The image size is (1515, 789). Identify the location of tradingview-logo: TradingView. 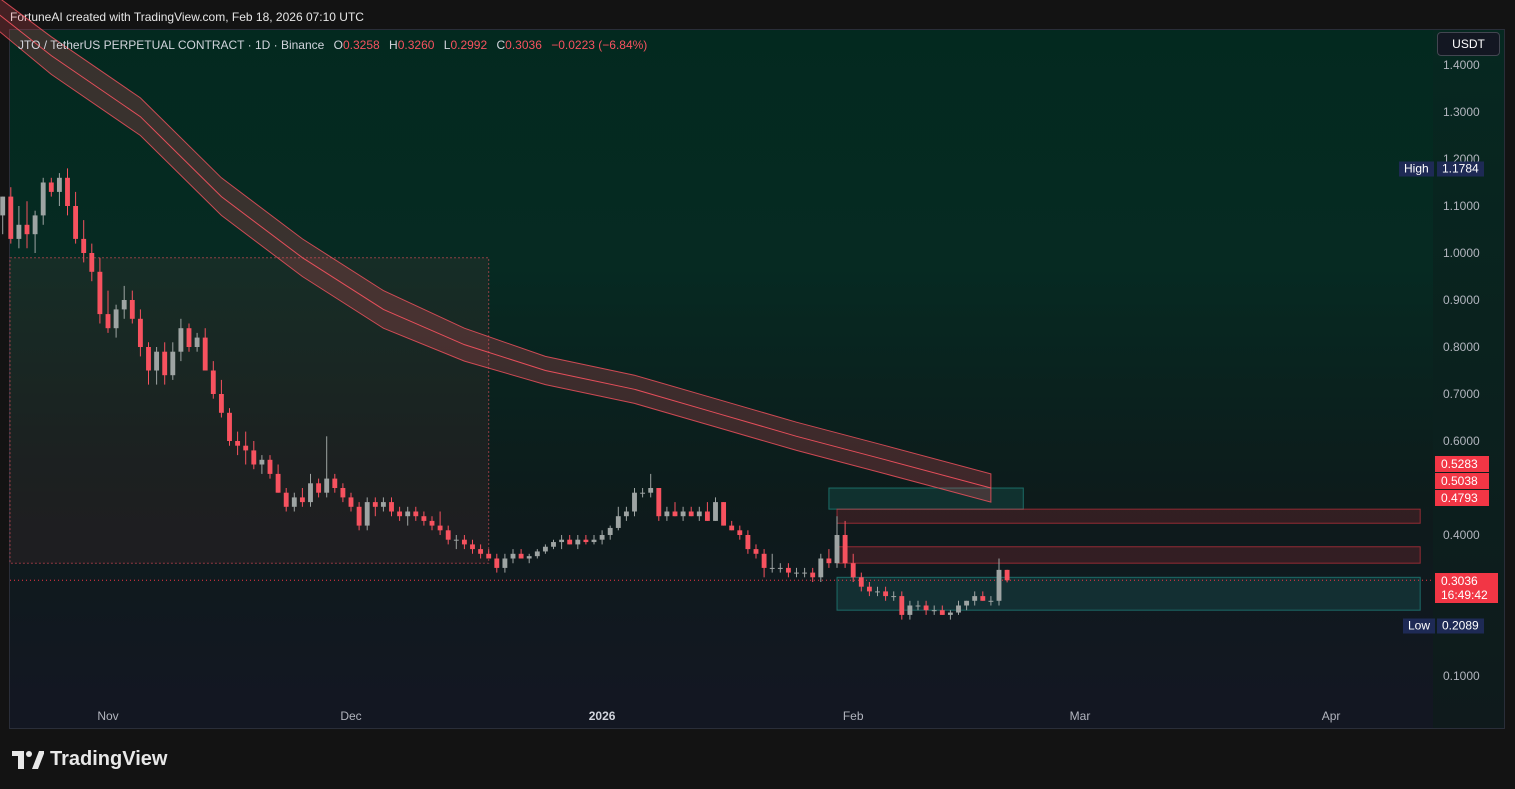
(89, 759).